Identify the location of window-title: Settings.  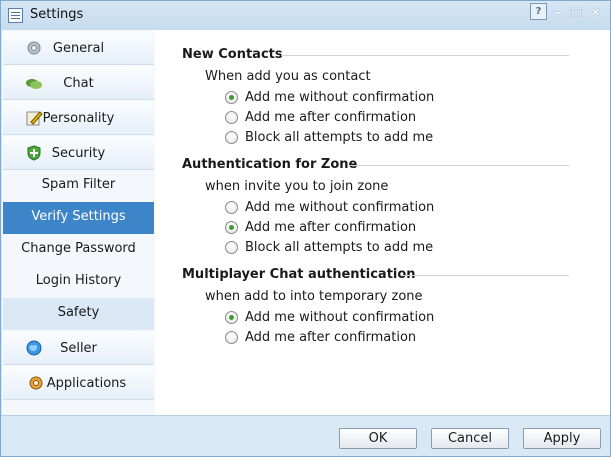
(57, 14).